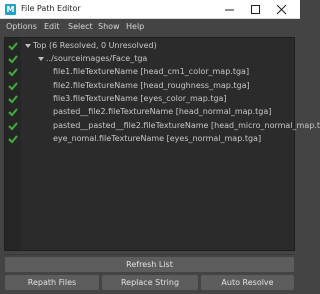 The image size is (320, 294). Describe the element at coordinates (80, 26) in the screenshot. I see `menu-select: Select` at that location.